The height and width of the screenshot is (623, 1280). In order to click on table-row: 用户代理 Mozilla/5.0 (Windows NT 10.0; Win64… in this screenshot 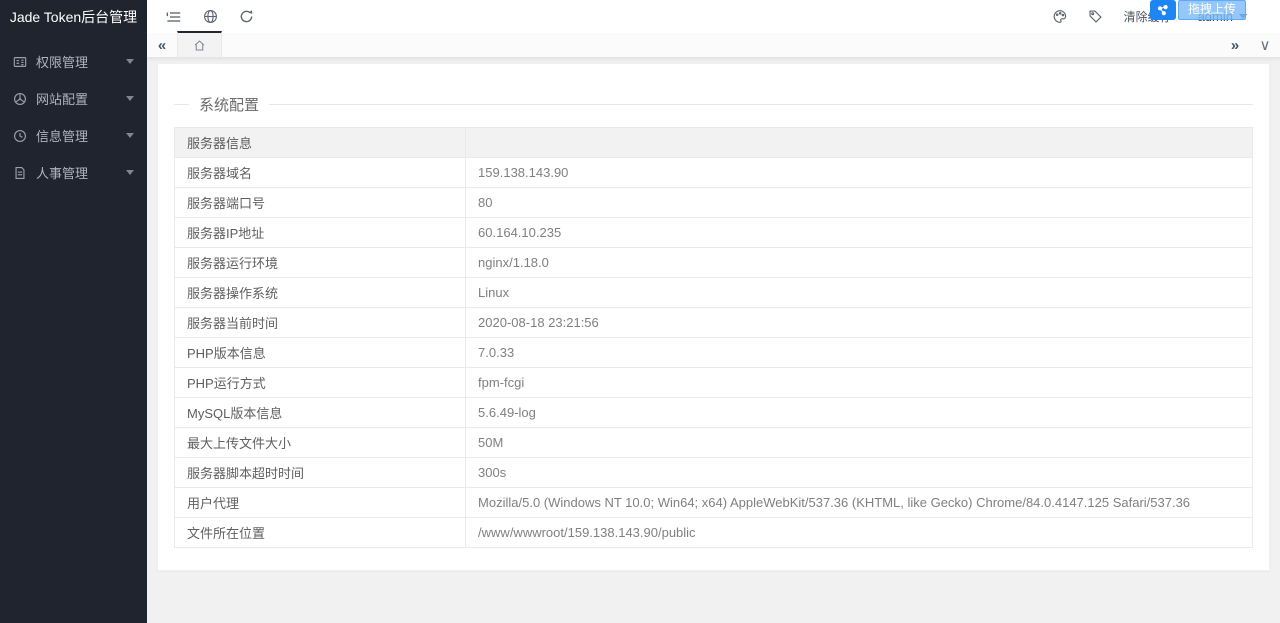, I will do `click(713, 502)`.